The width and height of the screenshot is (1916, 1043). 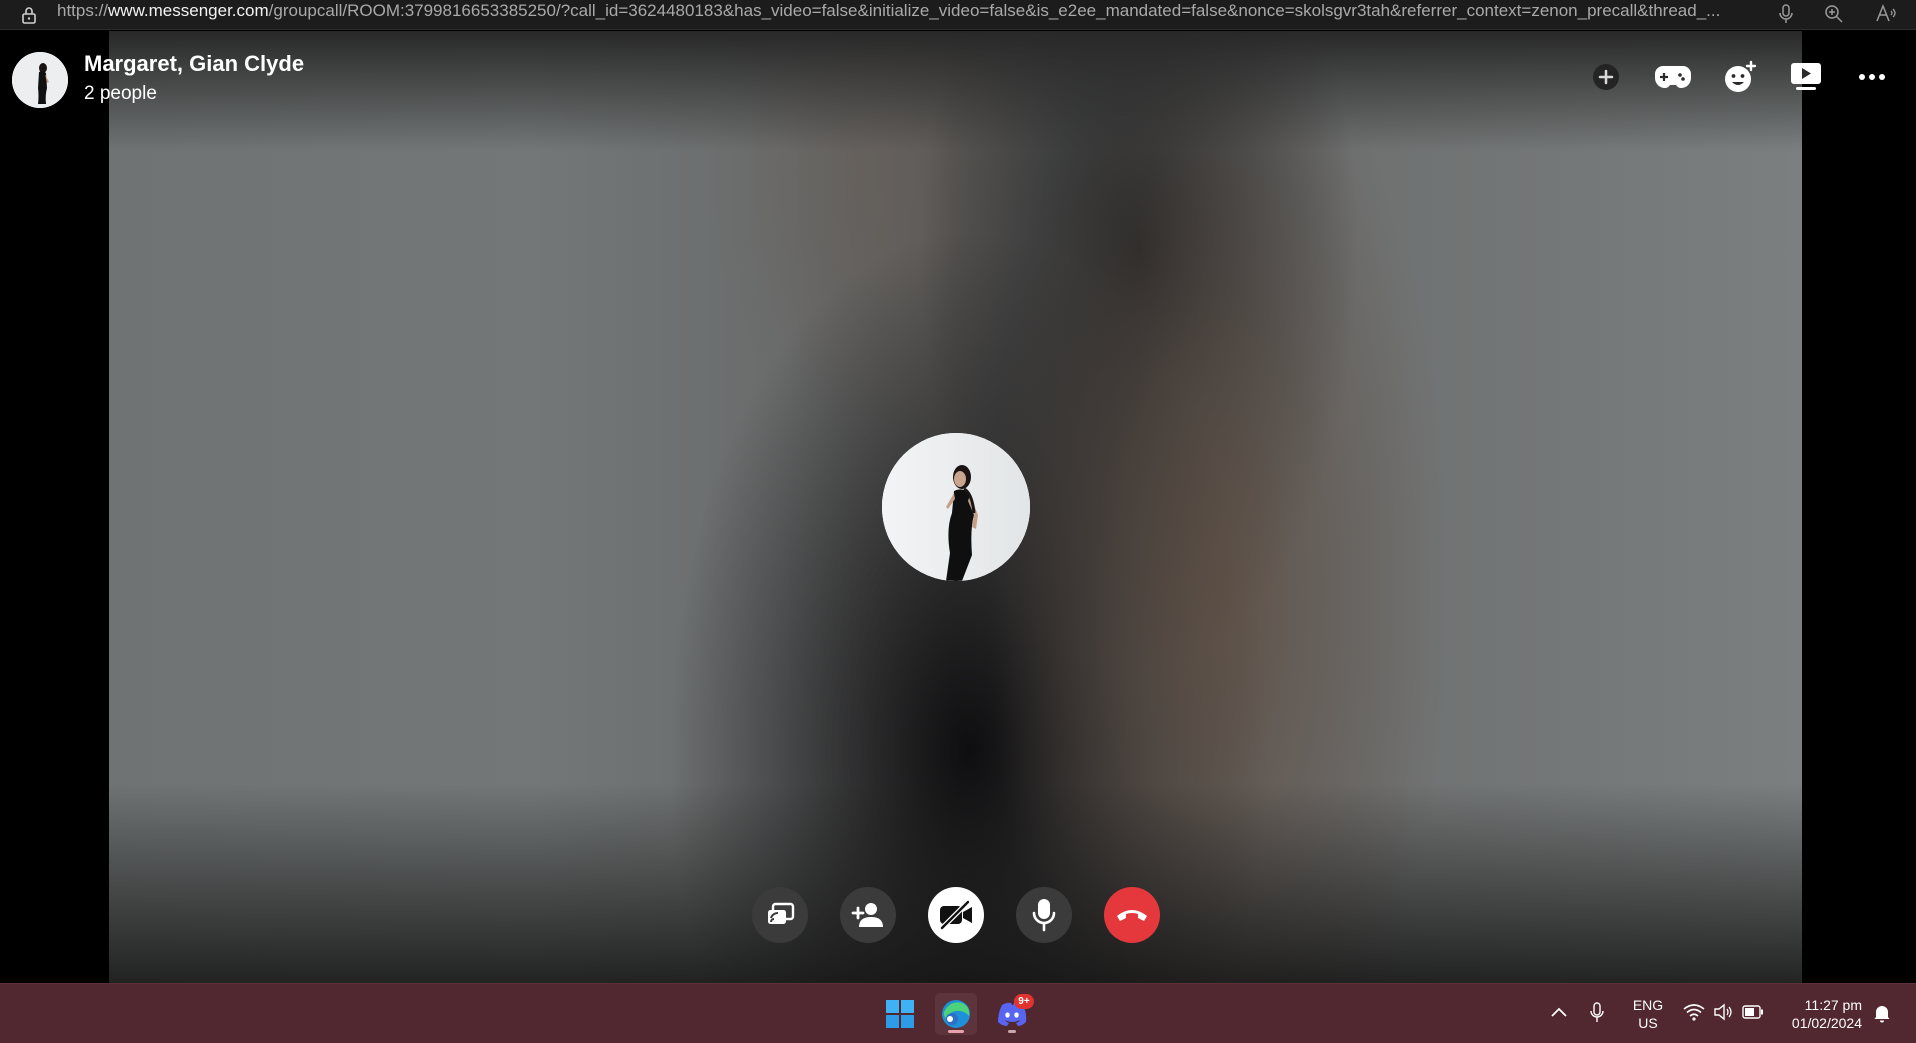 I want to click on camera-off-icon, so click(x=956, y=915).